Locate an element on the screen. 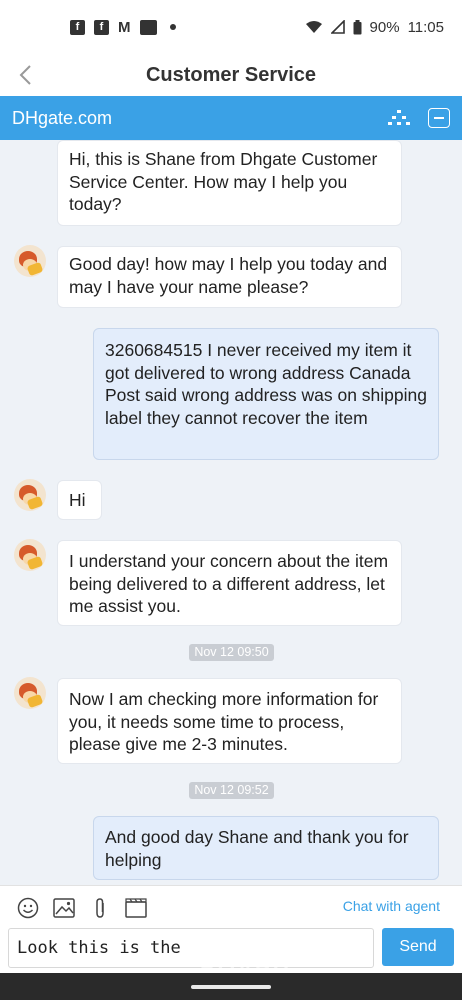  paperclip-icon is located at coordinates (100, 908).